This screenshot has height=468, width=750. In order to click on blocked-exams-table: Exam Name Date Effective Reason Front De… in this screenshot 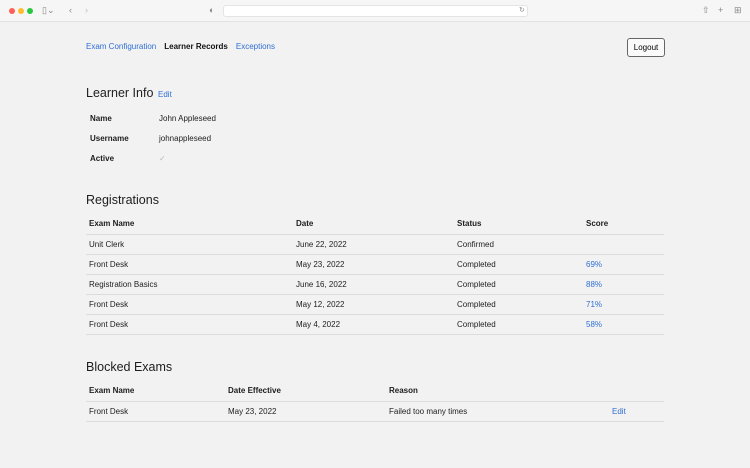, I will do `click(375, 401)`.